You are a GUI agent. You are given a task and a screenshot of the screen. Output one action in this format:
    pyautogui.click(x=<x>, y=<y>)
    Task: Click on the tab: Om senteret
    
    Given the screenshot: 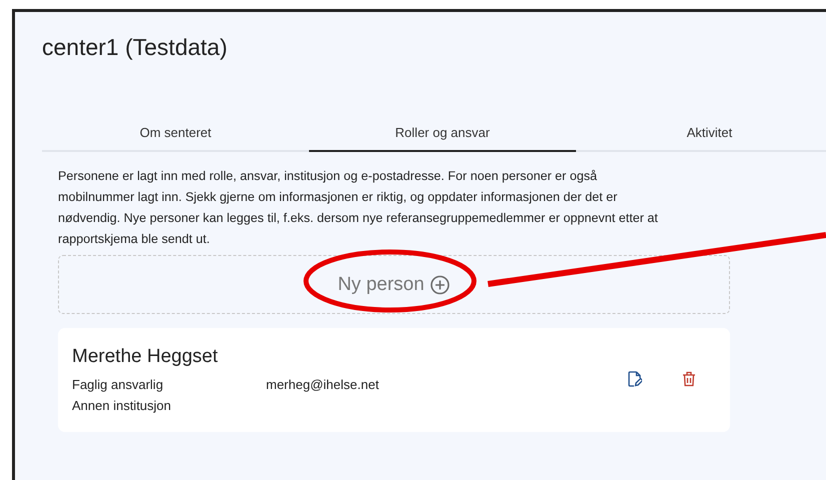 What is the action you would take?
    pyautogui.click(x=175, y=133)
    